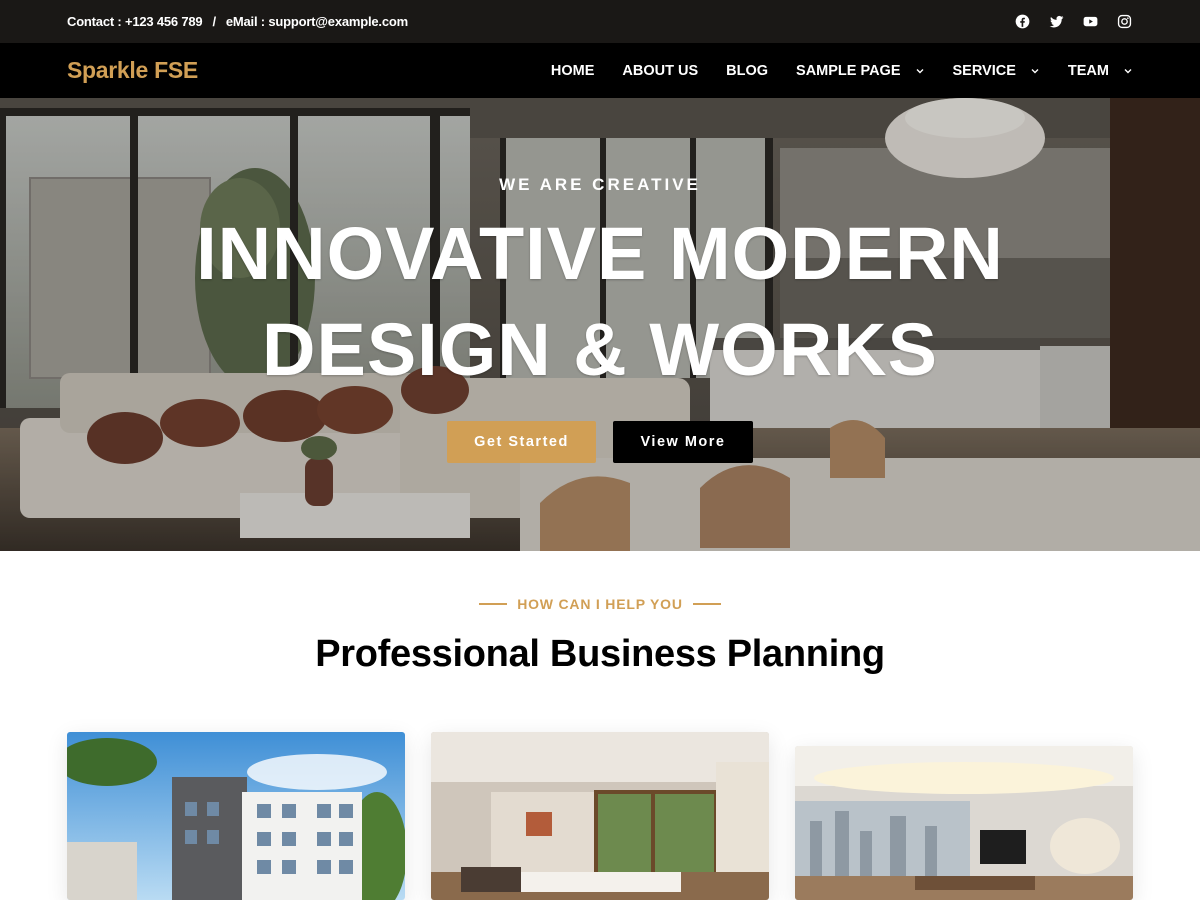 This screenshot has width=1200, height=900. I want to click on nav-item-about-us: ABOUT US, so click(660, 71).